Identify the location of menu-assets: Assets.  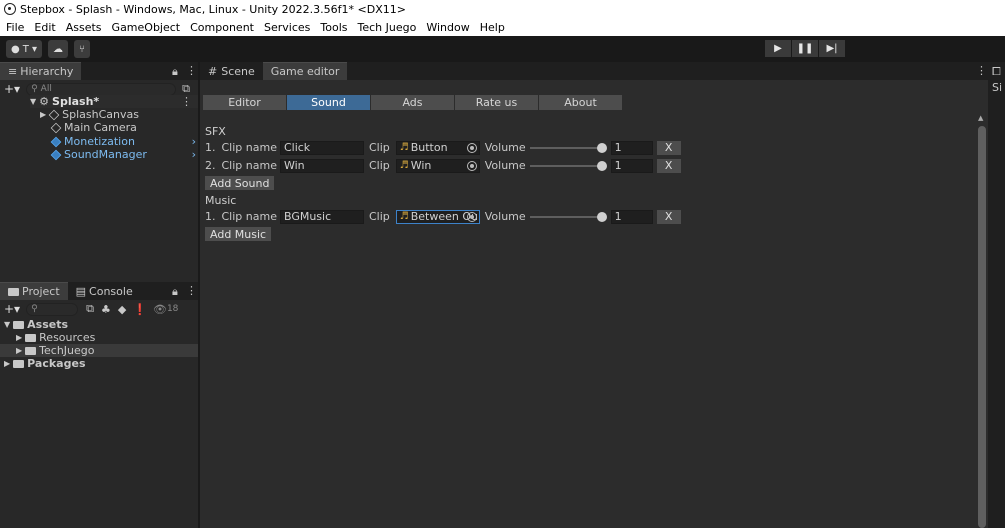
(84, 27).